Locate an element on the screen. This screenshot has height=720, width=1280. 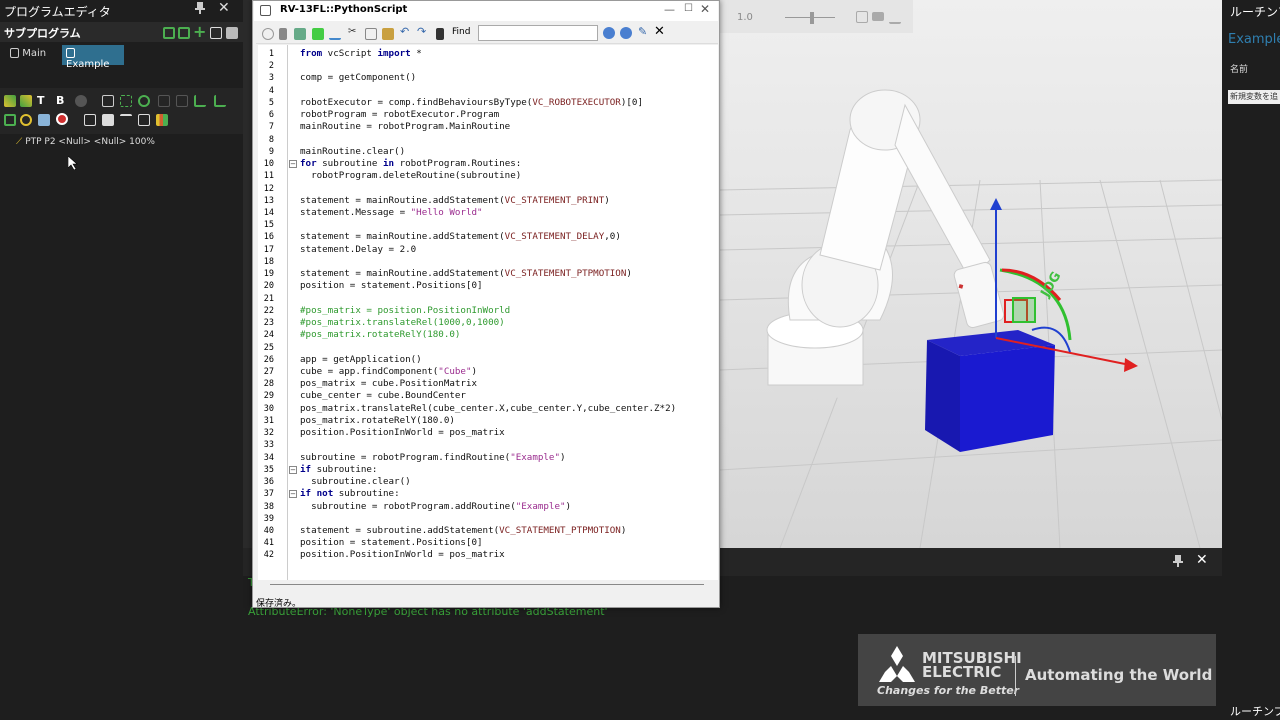
horizontal-scrollbar is located at coordinates (487, 584).